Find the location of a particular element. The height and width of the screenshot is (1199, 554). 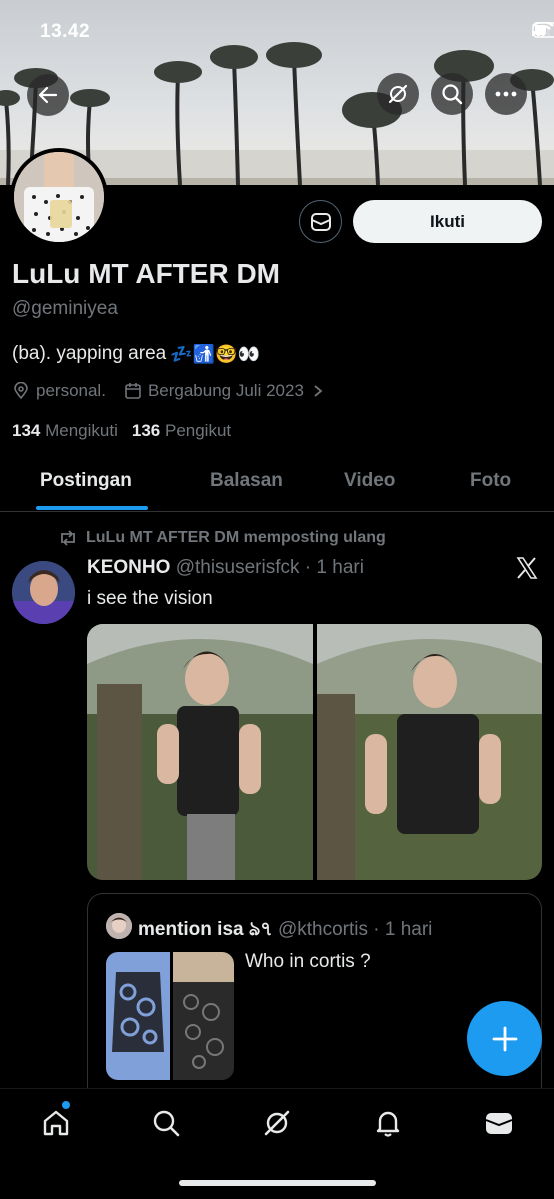

bell-icon is located at coordinates (388, 1124).